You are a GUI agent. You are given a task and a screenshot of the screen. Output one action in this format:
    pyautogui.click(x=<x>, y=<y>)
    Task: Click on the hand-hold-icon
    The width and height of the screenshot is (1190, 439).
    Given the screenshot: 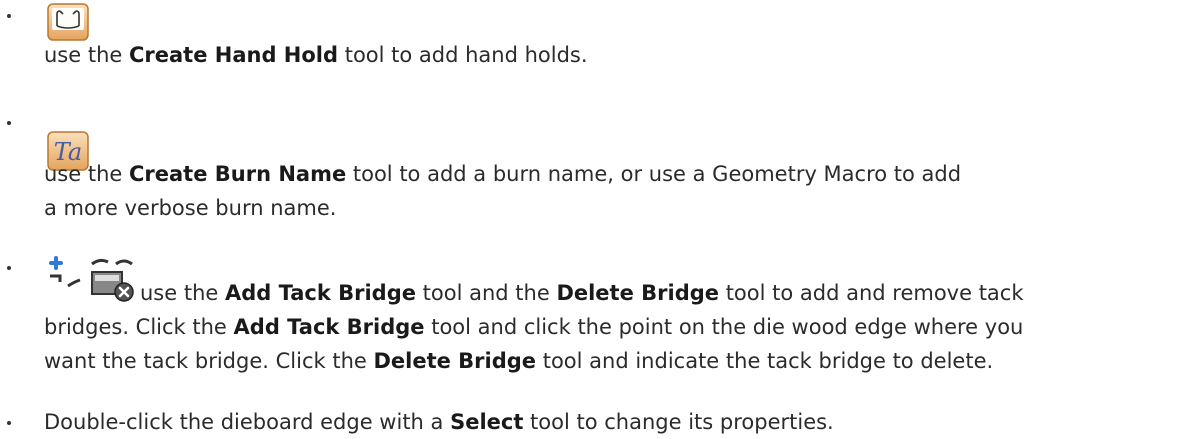 What is the action you would take?
    pyautogui.click(x=68, y=22)
    